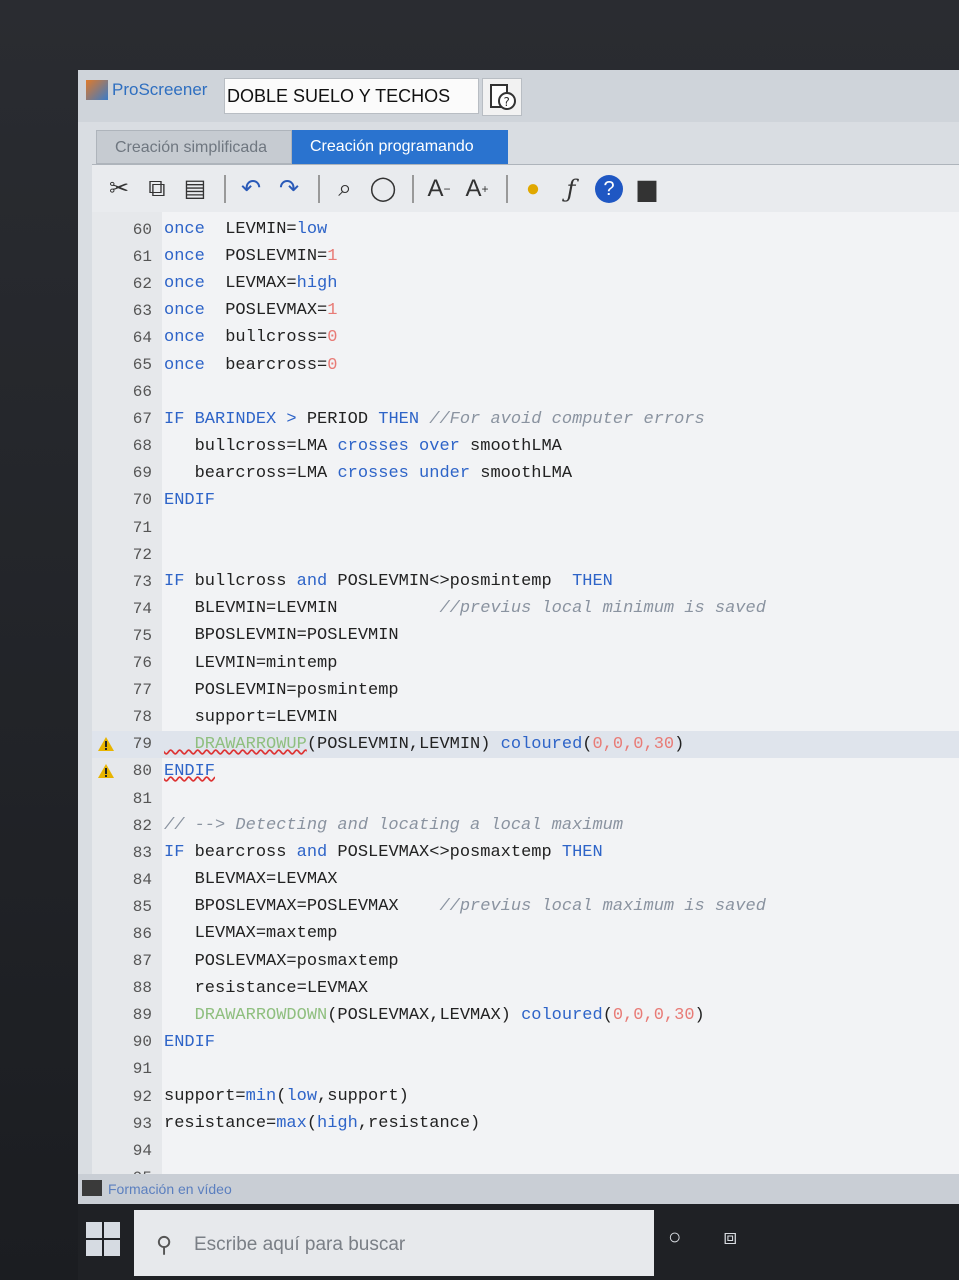 The height and width of the screenshot is (1280, 959). Describe the element at coordinates (383, 189) in the screenshot. I see `comment-icon: ◯` at that location.